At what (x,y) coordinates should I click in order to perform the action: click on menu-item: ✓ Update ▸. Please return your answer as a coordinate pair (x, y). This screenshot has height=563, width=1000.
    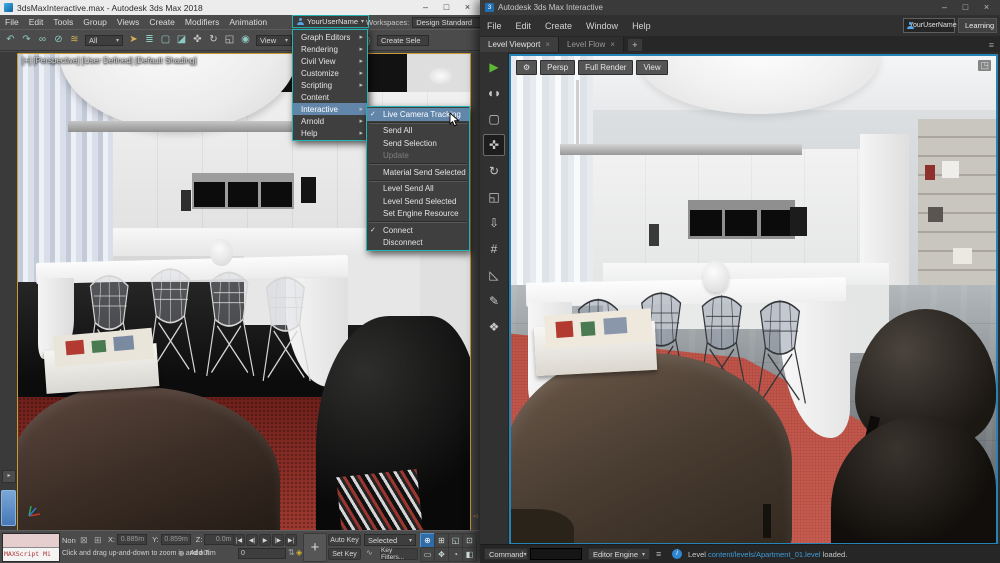
    Looking at the image, I should click on (418, 156).